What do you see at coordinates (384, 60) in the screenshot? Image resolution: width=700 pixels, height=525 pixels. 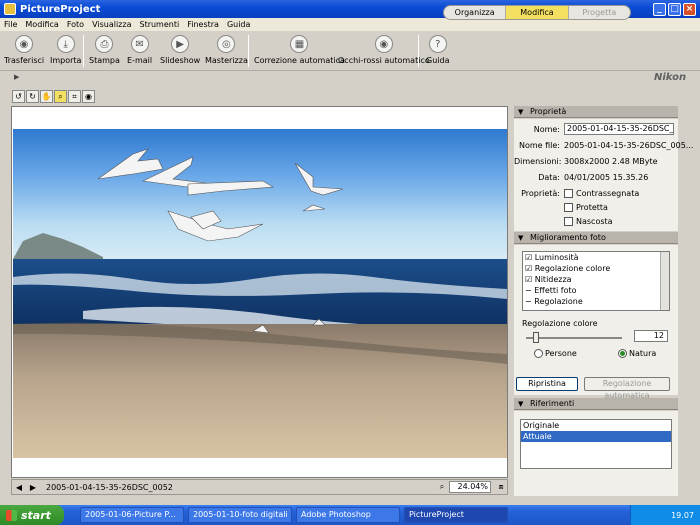 I see `occhi-rossi-label: Occhi-rossi automatico` at bounding box center [384, 60].